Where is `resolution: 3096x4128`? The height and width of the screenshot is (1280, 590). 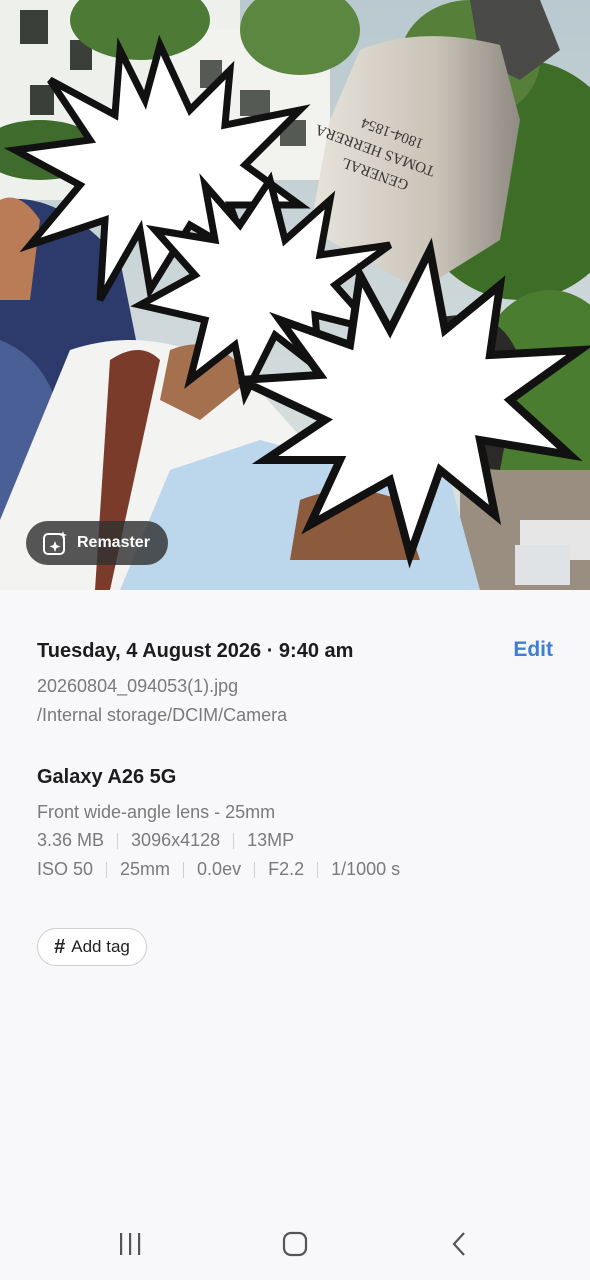 resolution: 3096x4128 is located at coordinates (176, 840).